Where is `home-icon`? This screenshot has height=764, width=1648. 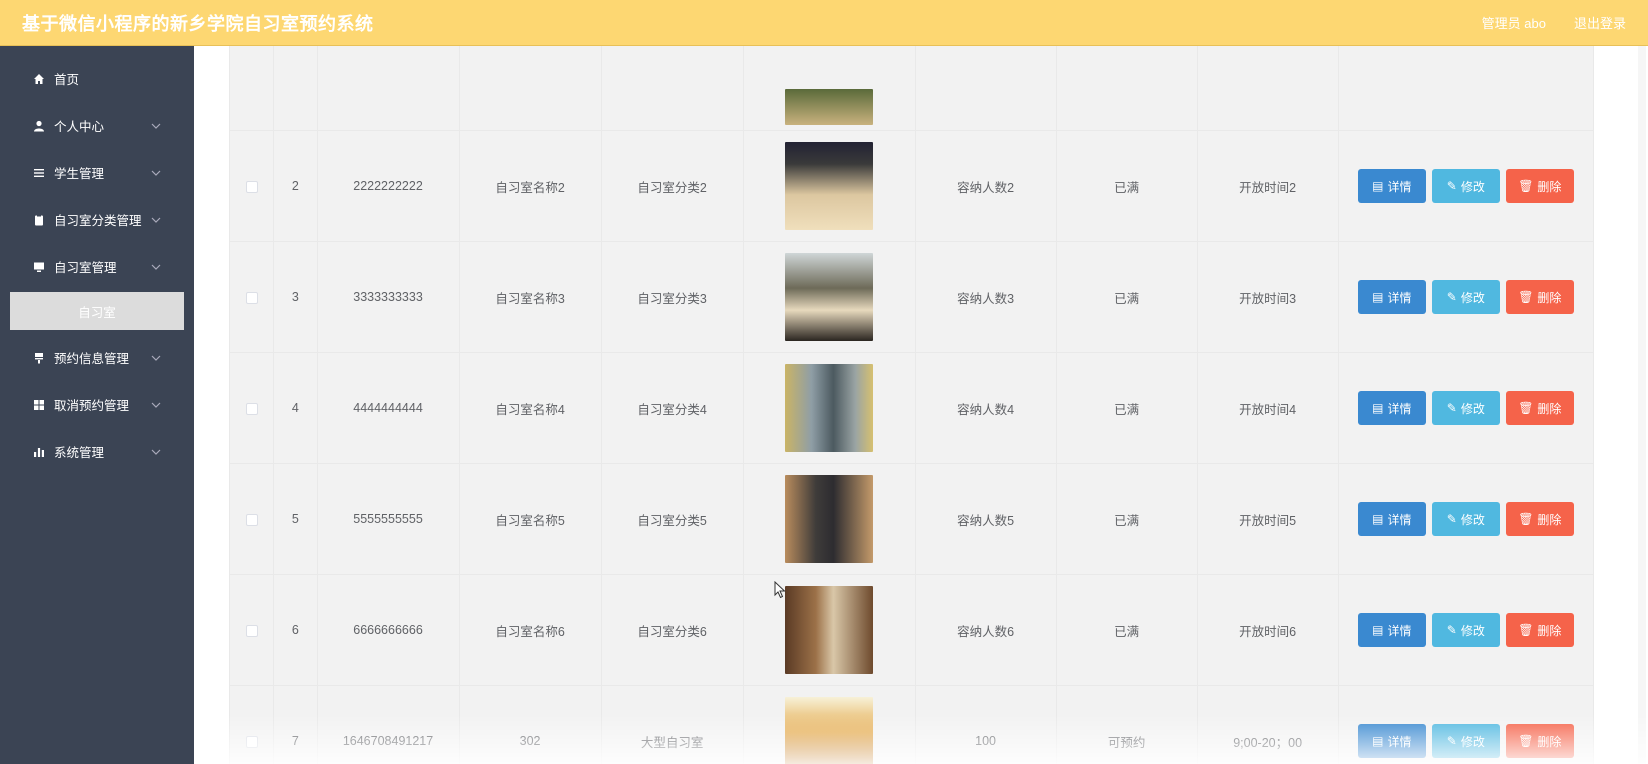
home-icon is located at coordinates (39, 79).